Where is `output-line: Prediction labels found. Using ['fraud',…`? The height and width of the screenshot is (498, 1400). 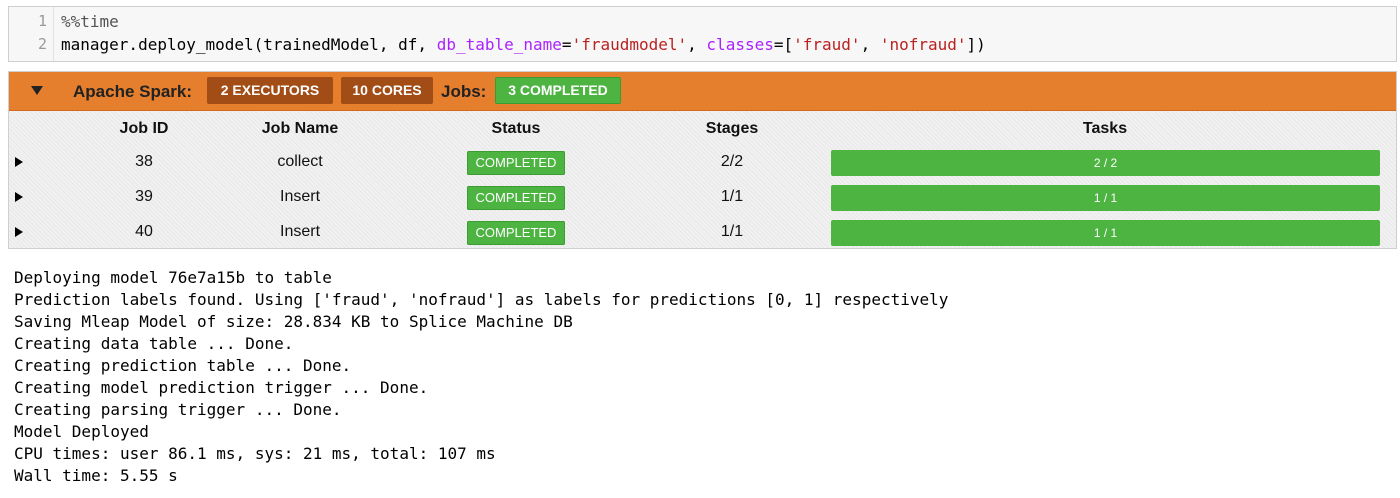
output-line: Prediction labels found. Using ['fraud',… is located at coordinates (481, 299).